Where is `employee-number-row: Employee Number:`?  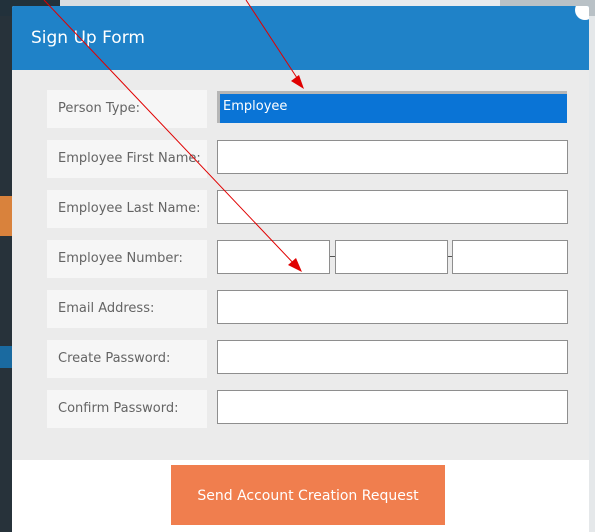 employee-number-row: Employee Number: is located at coordinates (309, 259).